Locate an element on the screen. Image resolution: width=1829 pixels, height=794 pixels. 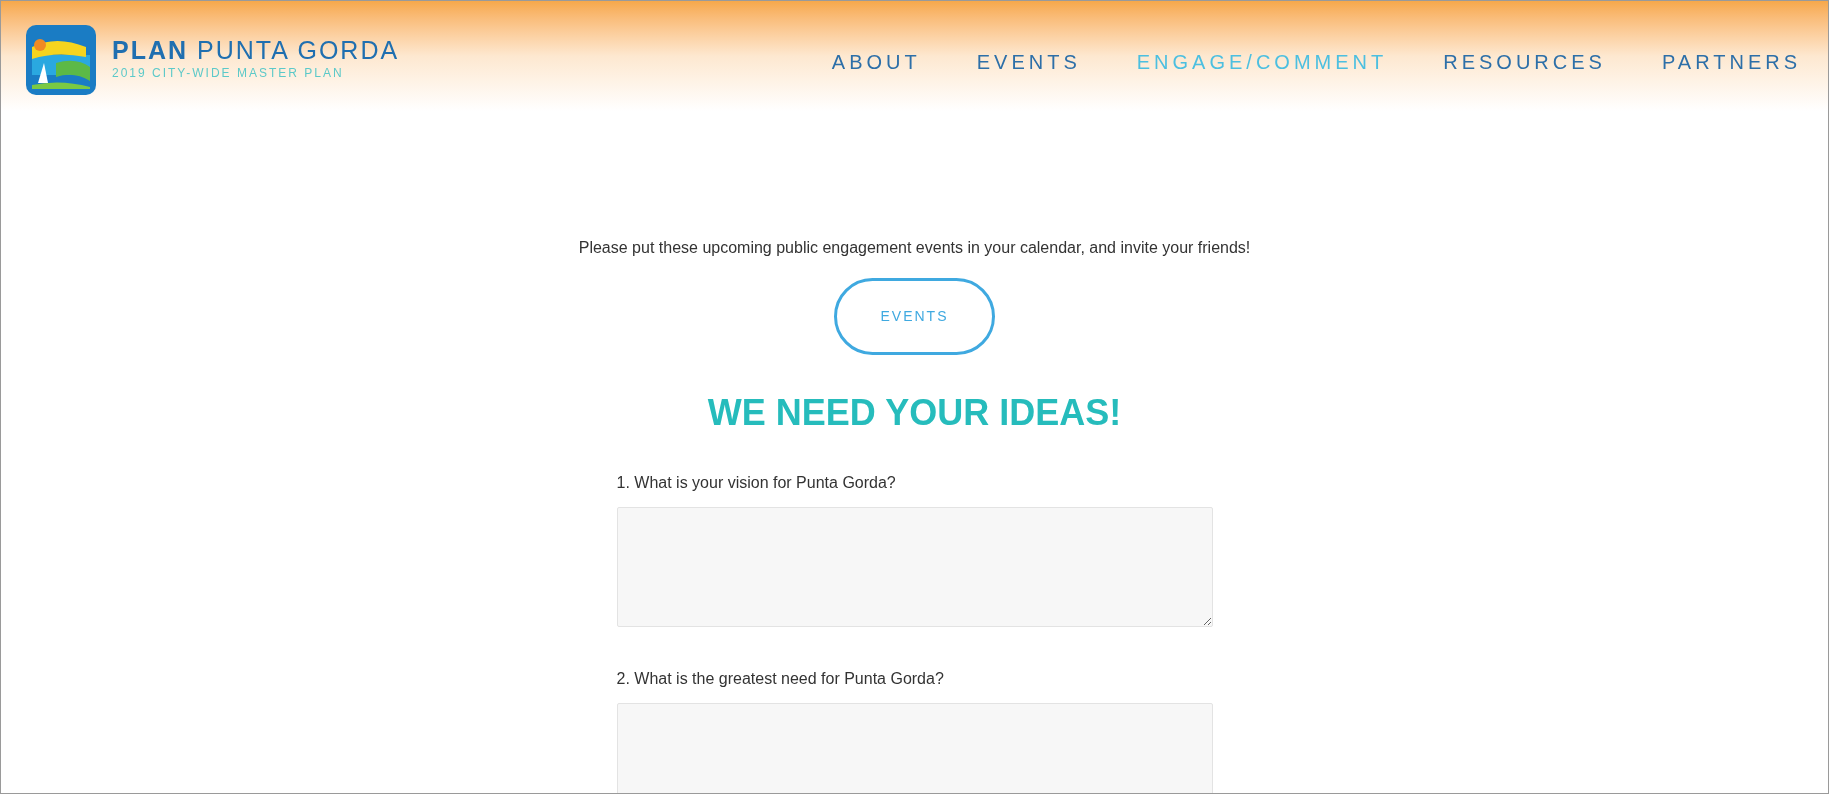
nav-link: PARTNERS is located at coordinates (1731, 62).